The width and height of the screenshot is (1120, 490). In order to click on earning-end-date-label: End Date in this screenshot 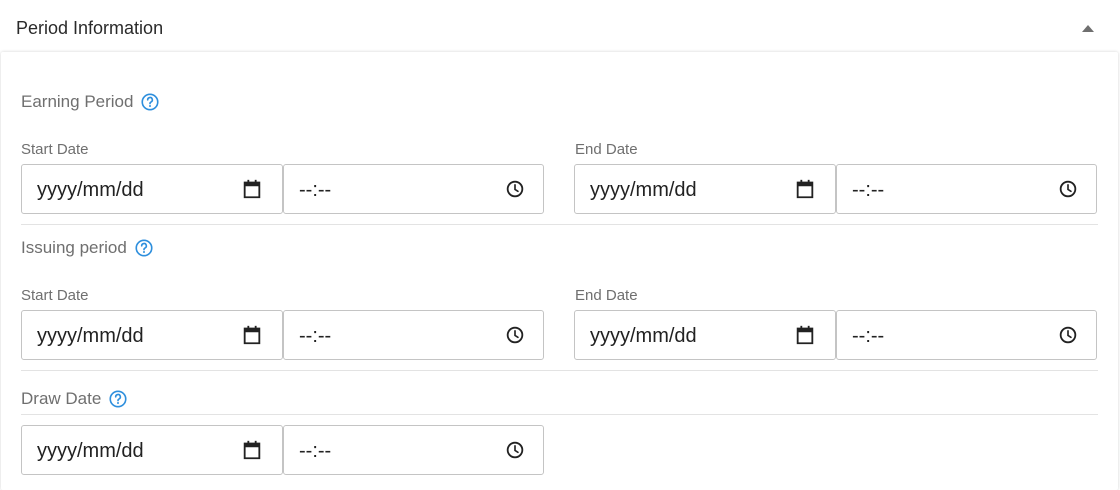, I will do `click(606, 149)`.